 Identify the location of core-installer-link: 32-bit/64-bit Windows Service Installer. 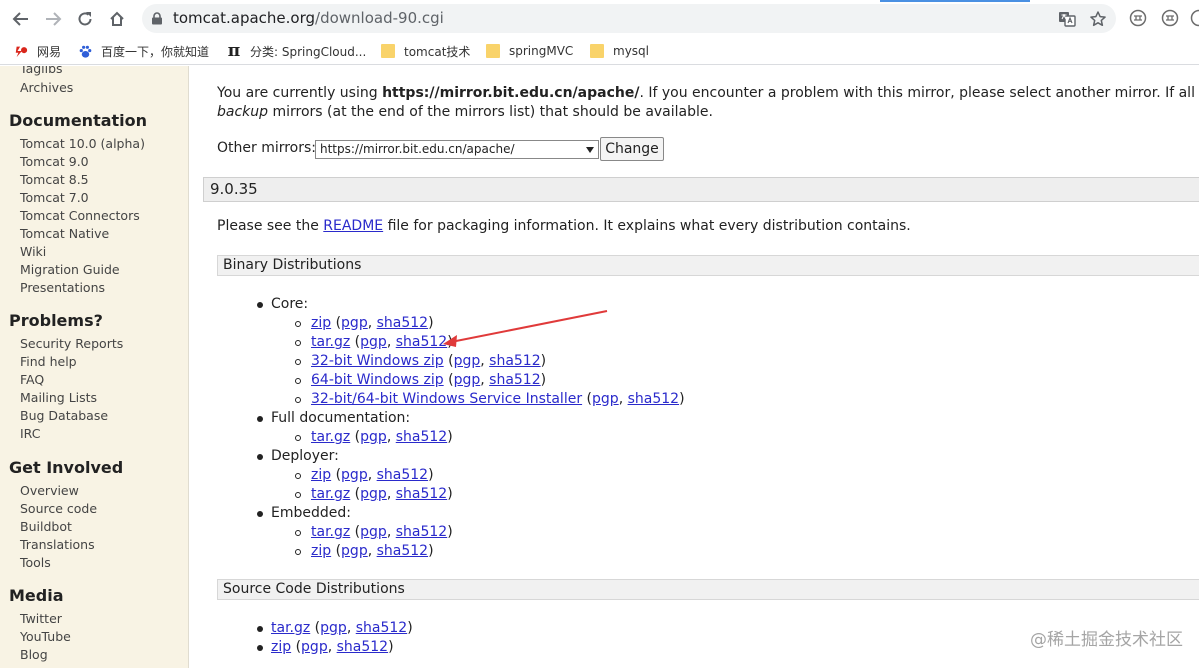
(446, 399).